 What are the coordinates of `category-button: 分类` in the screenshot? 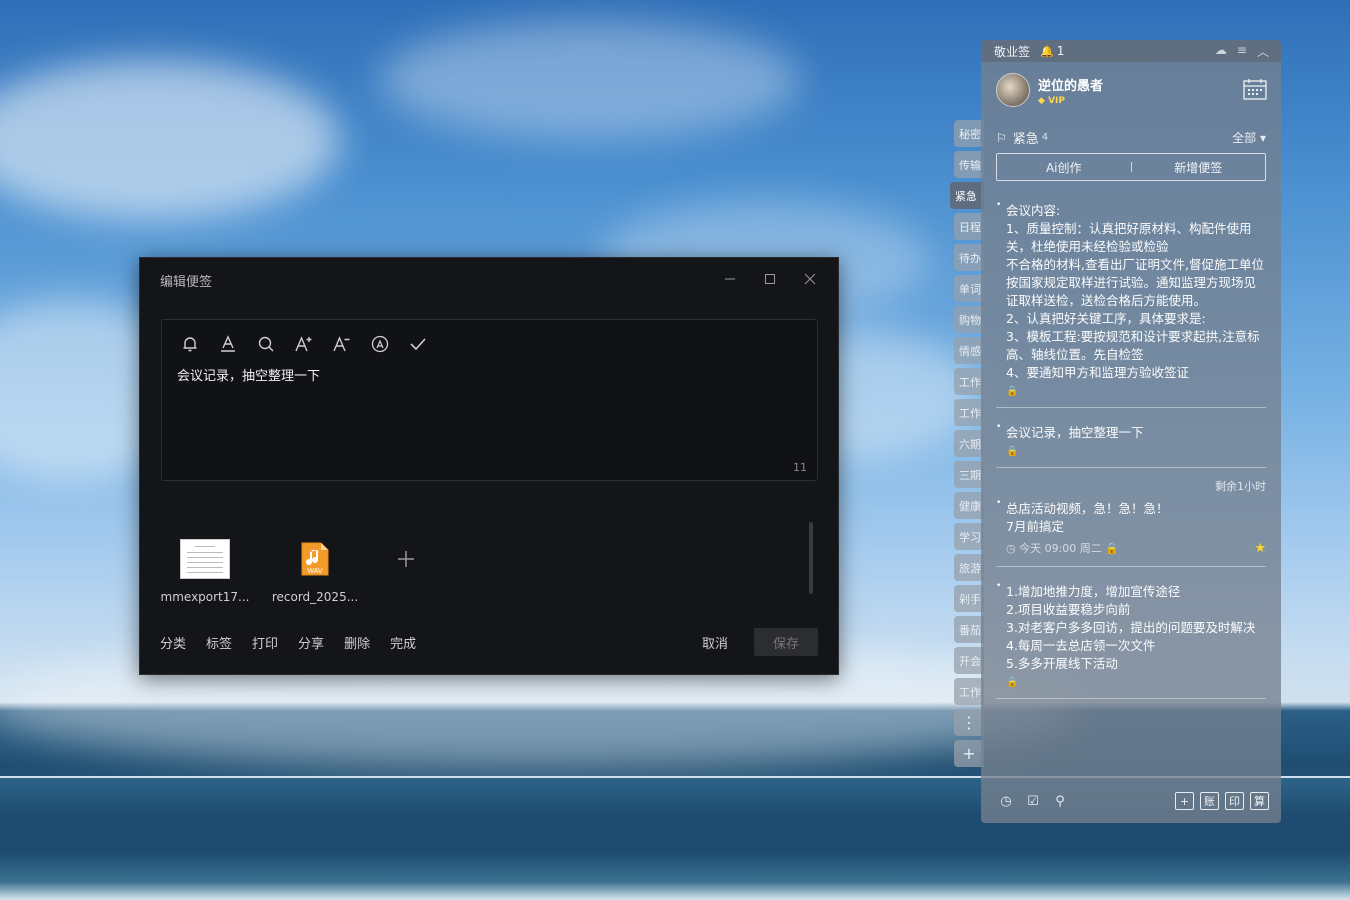 It's located at (173, 642).